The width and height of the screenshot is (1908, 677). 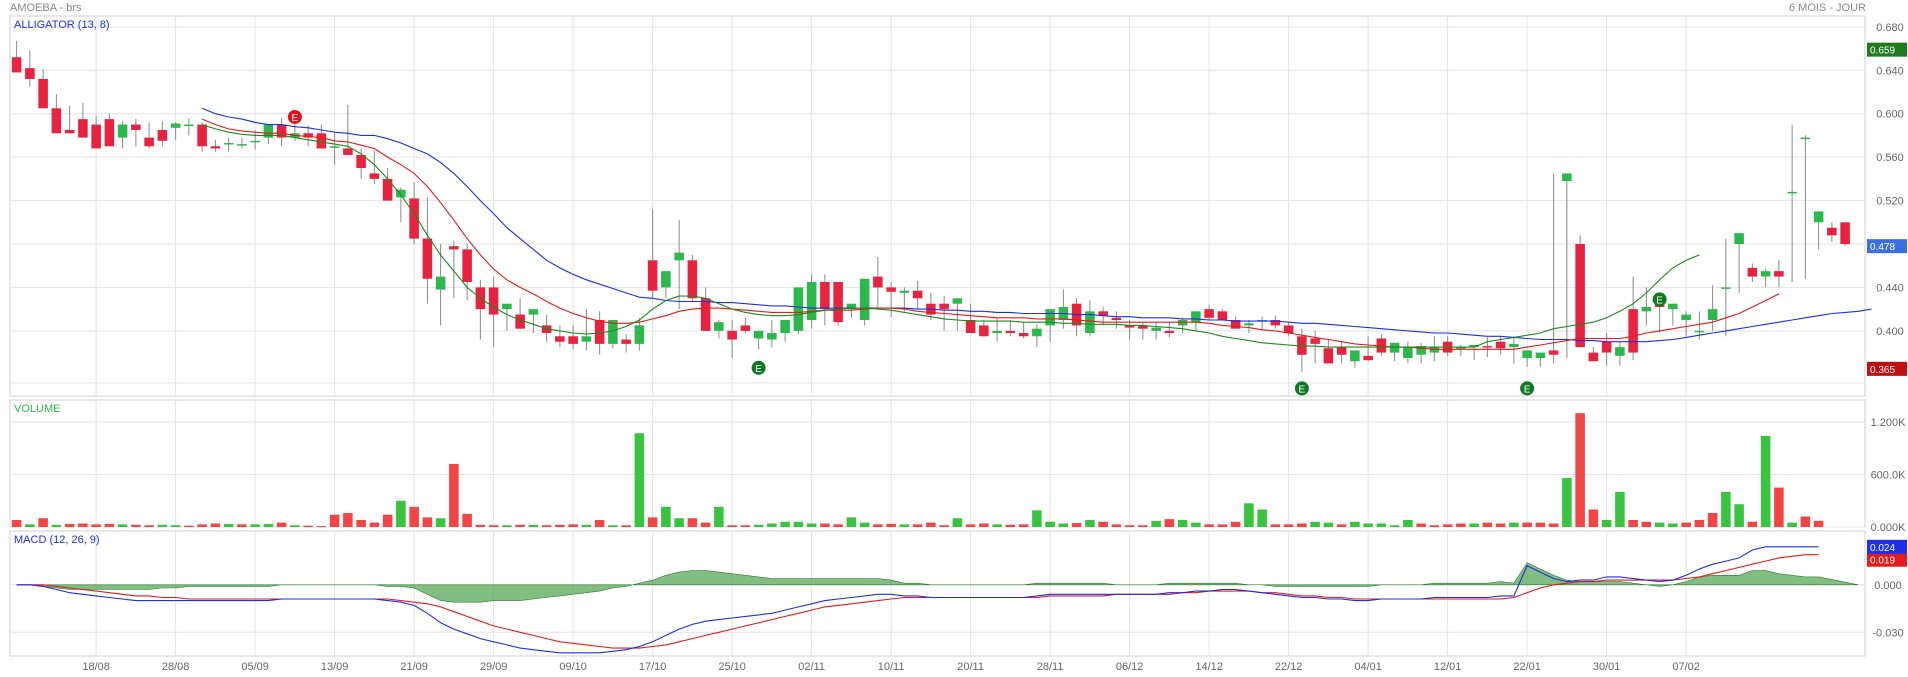 I want to click on volume-tick-label: 600.0K, so click(x=1889, y=475).